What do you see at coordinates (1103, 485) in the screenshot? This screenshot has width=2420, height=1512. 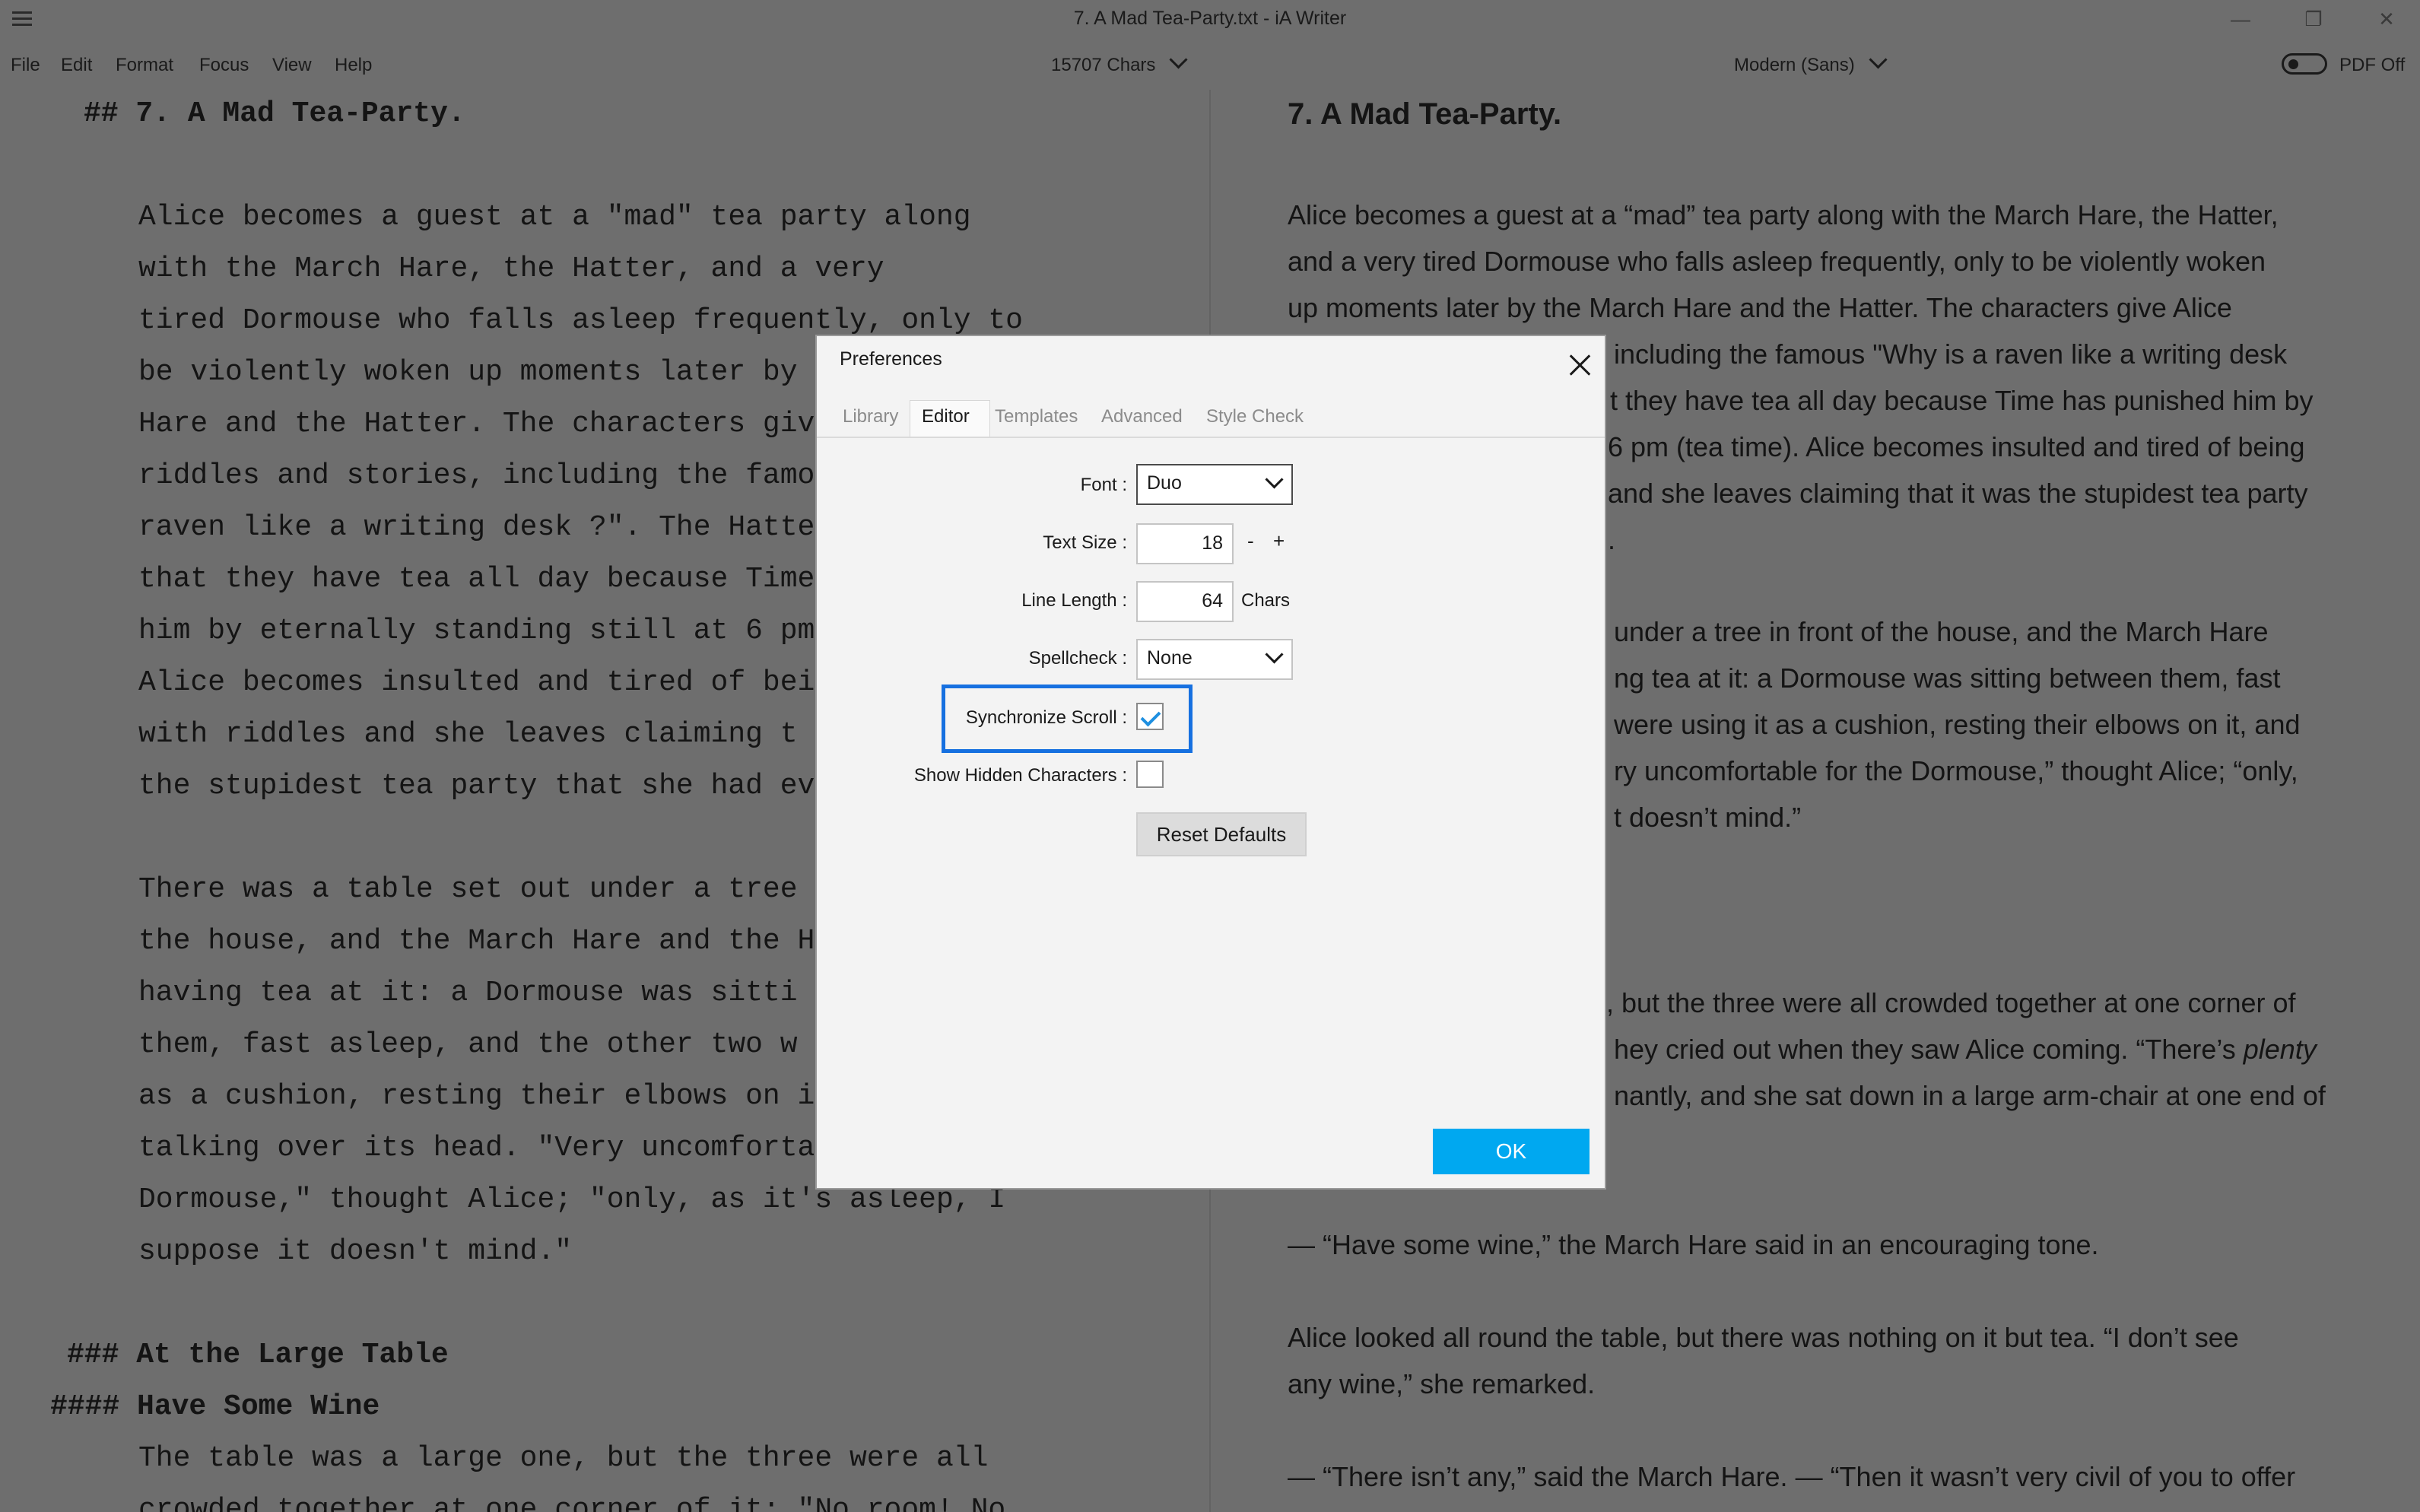 I see `font-label: Font :` at bounding box center [1103, 485].